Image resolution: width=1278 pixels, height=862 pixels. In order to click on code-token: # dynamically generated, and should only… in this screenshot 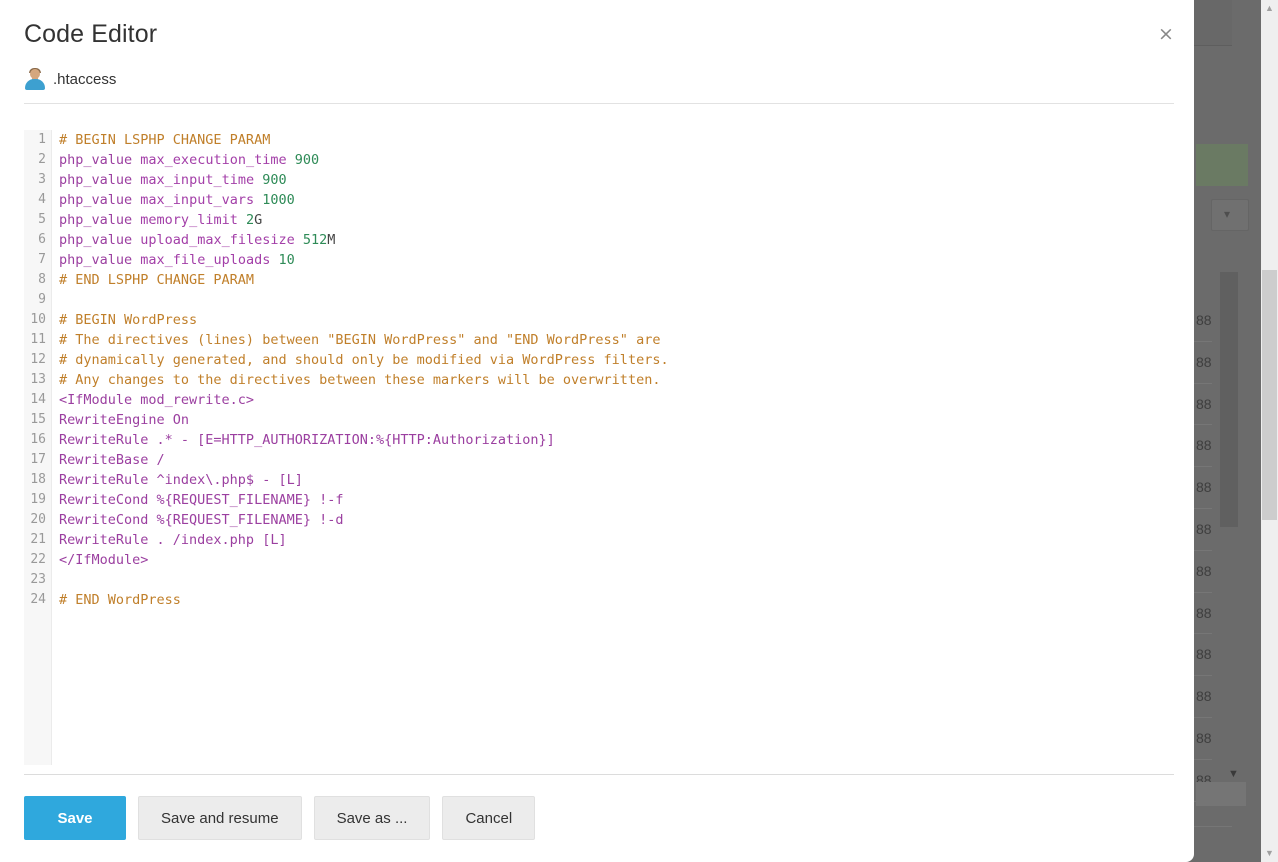, I will do `click(364, 360)`.